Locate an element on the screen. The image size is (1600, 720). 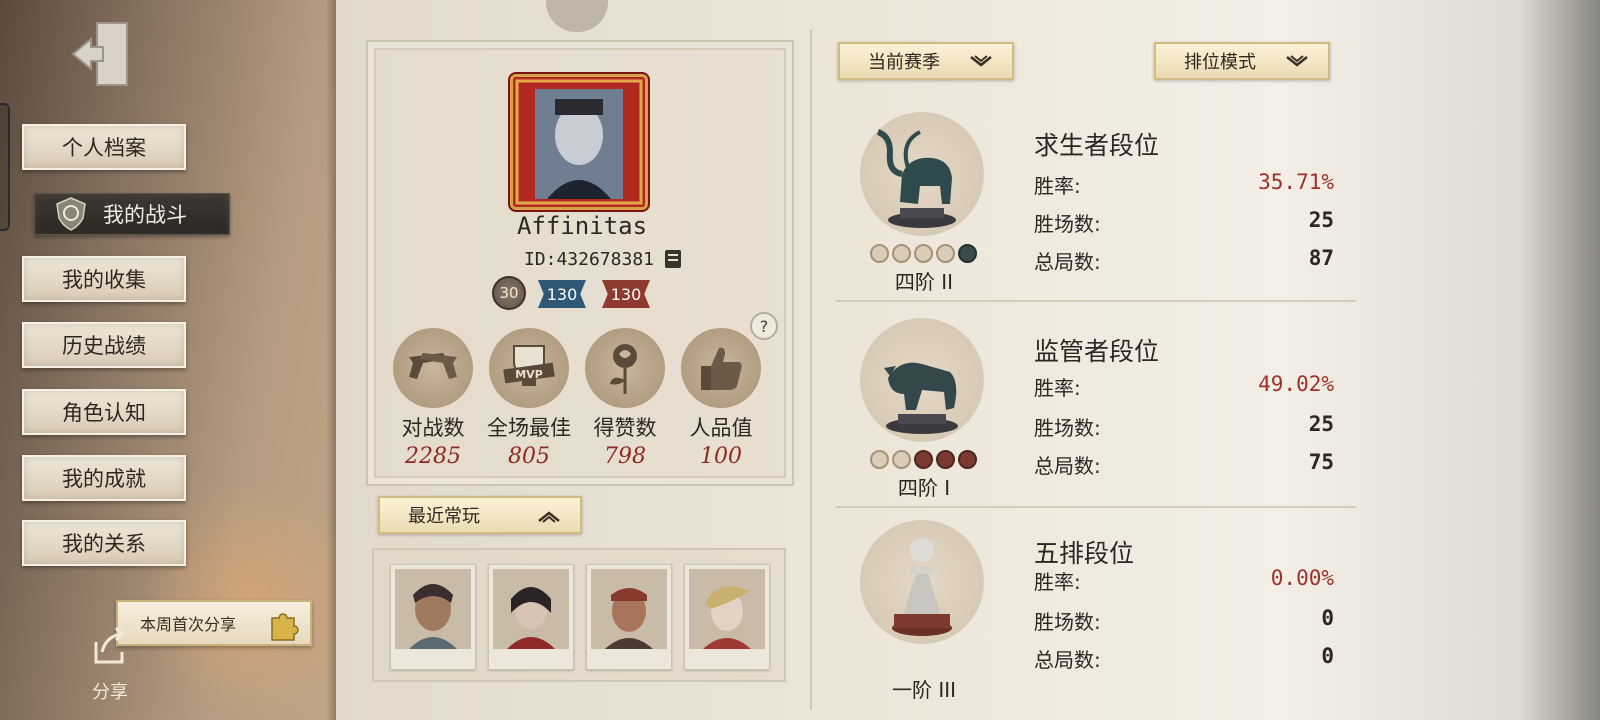
five-player-rank: 一阶 III 五排段位 胜率: 0.00% 胜场数: 0 总局数: 0 is located at coordinates (1096, 620).